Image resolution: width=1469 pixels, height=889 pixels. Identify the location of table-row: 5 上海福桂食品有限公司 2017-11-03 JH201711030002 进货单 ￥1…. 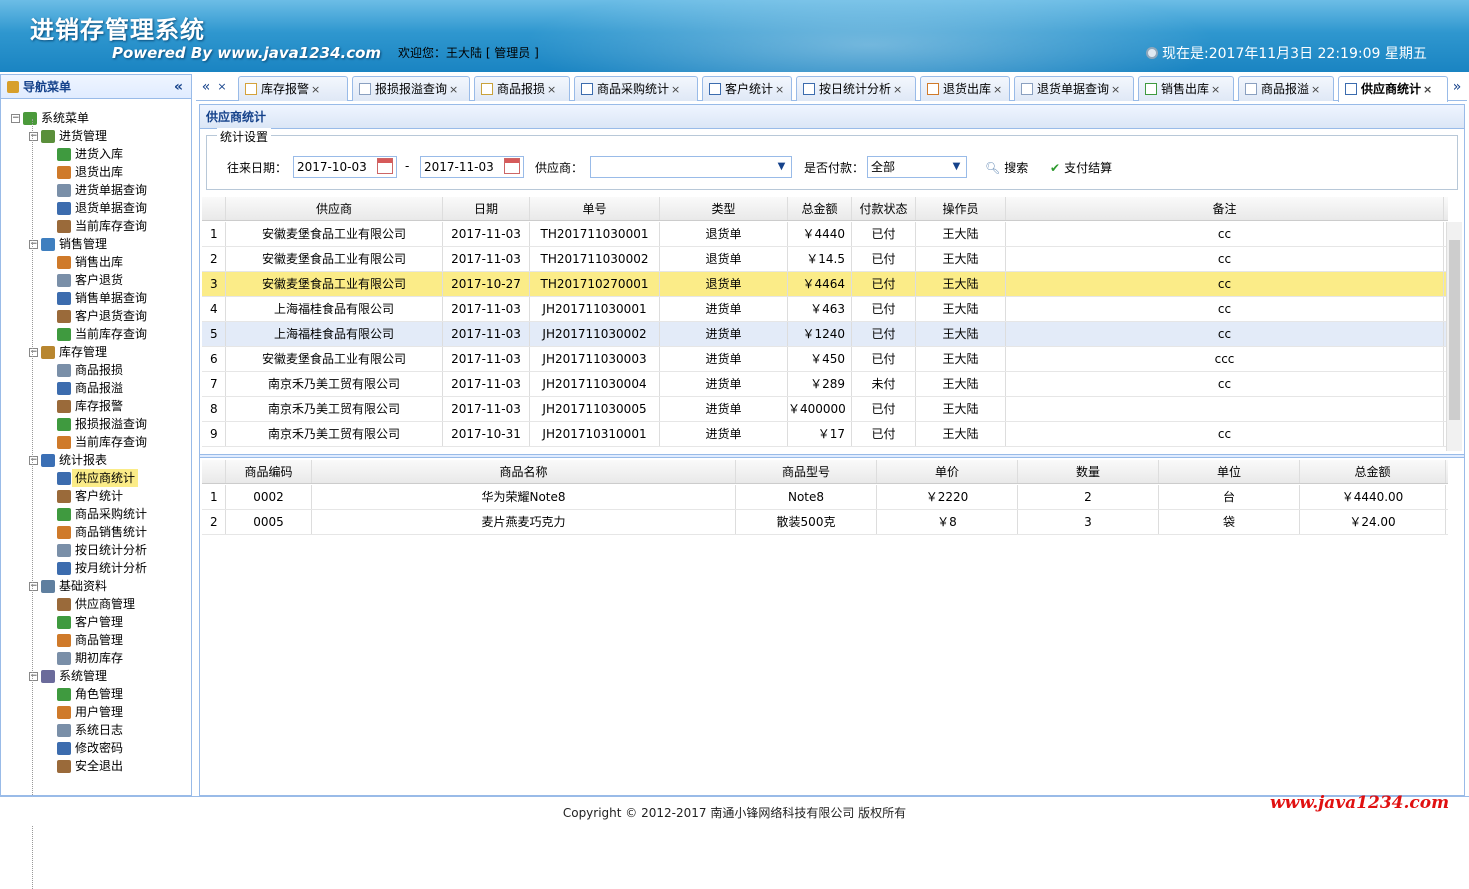
(825, 334).